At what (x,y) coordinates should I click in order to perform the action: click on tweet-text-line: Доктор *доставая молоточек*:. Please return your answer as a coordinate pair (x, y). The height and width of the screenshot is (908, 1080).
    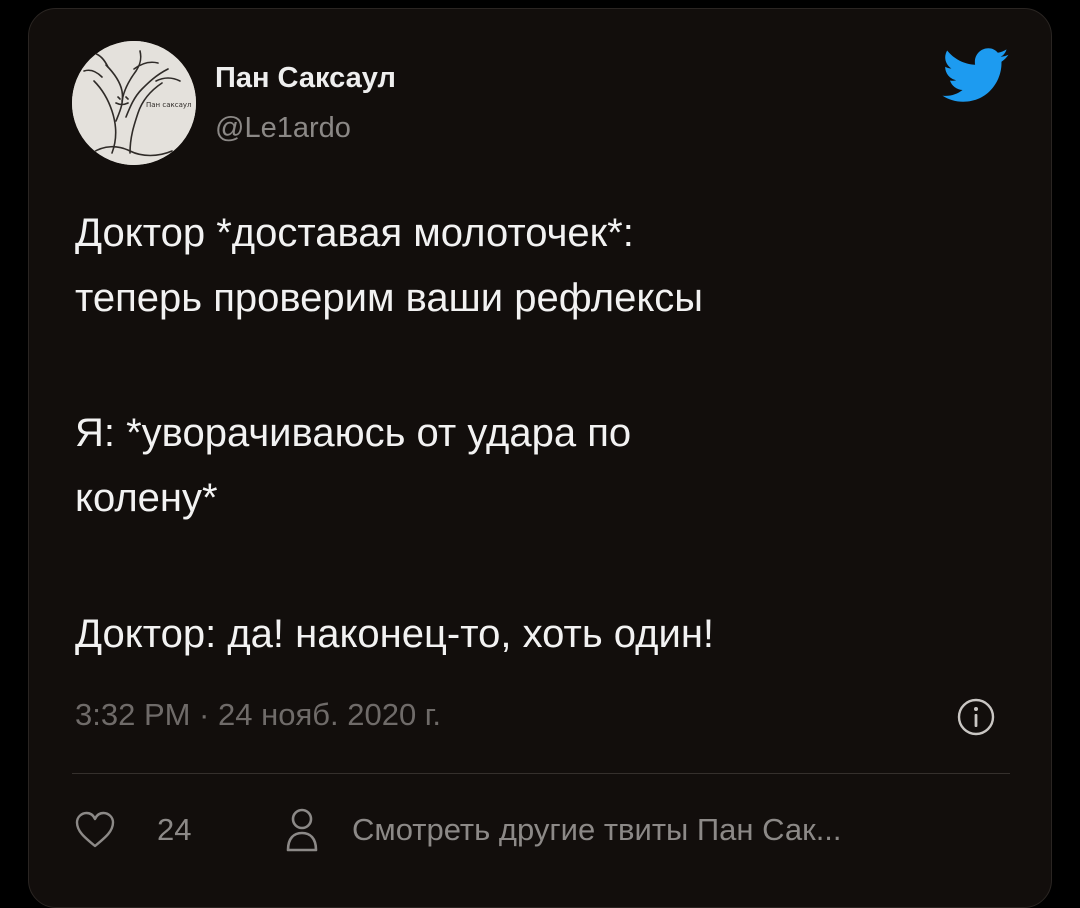
    Looking at the image, I should click on (354, 233).